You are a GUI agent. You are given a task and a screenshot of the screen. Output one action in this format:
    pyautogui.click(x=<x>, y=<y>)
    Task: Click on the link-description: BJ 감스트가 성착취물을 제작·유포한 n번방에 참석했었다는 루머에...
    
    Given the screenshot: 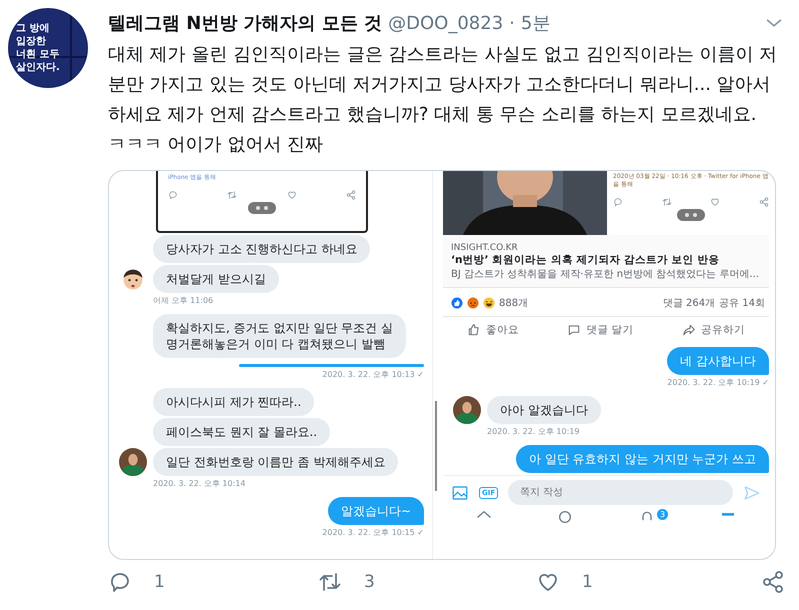 What is the action you would take?
    pyautogui.click(x=605, y=274)
    